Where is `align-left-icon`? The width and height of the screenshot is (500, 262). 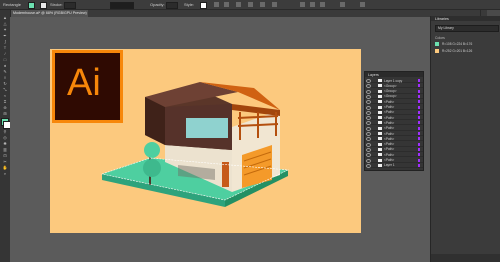
align-left-icon is located at coordinates (302, 4).